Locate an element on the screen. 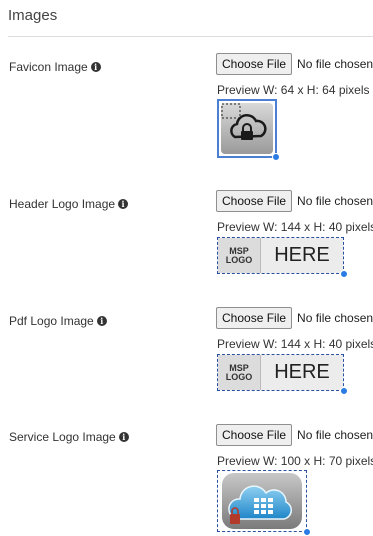 This screenshot has height=536, width=373. pdf-logo-image-label: Pdf Logo Image i is located at coordinates (58, 321).